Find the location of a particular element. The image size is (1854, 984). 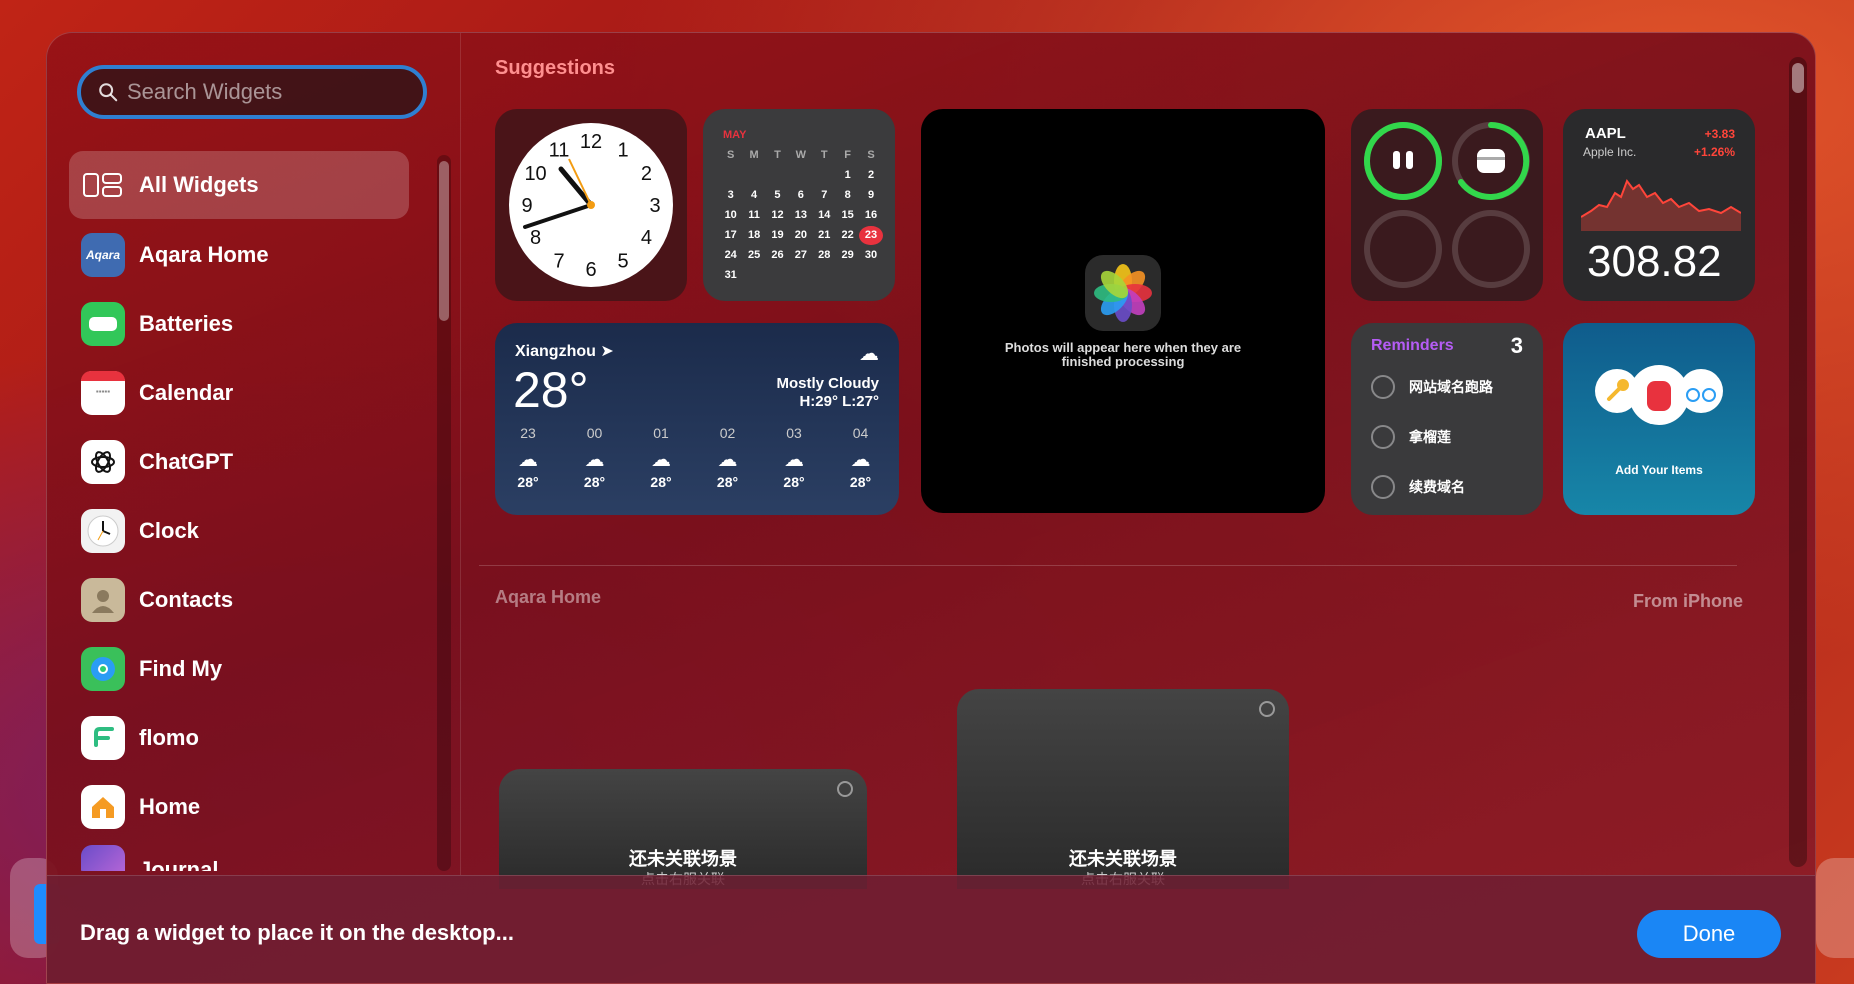

sidebar-item-label: All Widgets is located at coordinates (199, 184).